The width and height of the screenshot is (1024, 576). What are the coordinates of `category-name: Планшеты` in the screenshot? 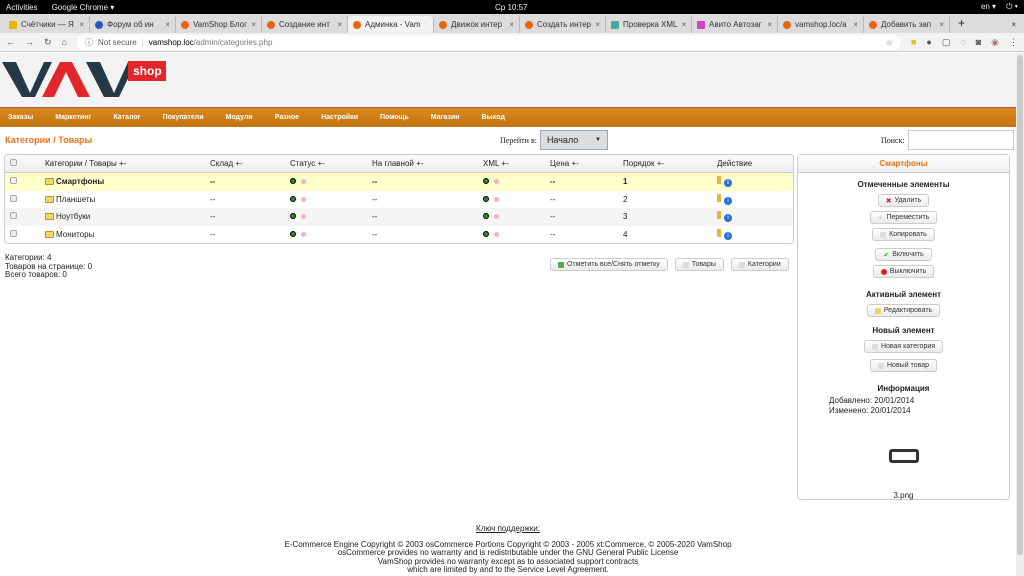 It's located at (75, 199).